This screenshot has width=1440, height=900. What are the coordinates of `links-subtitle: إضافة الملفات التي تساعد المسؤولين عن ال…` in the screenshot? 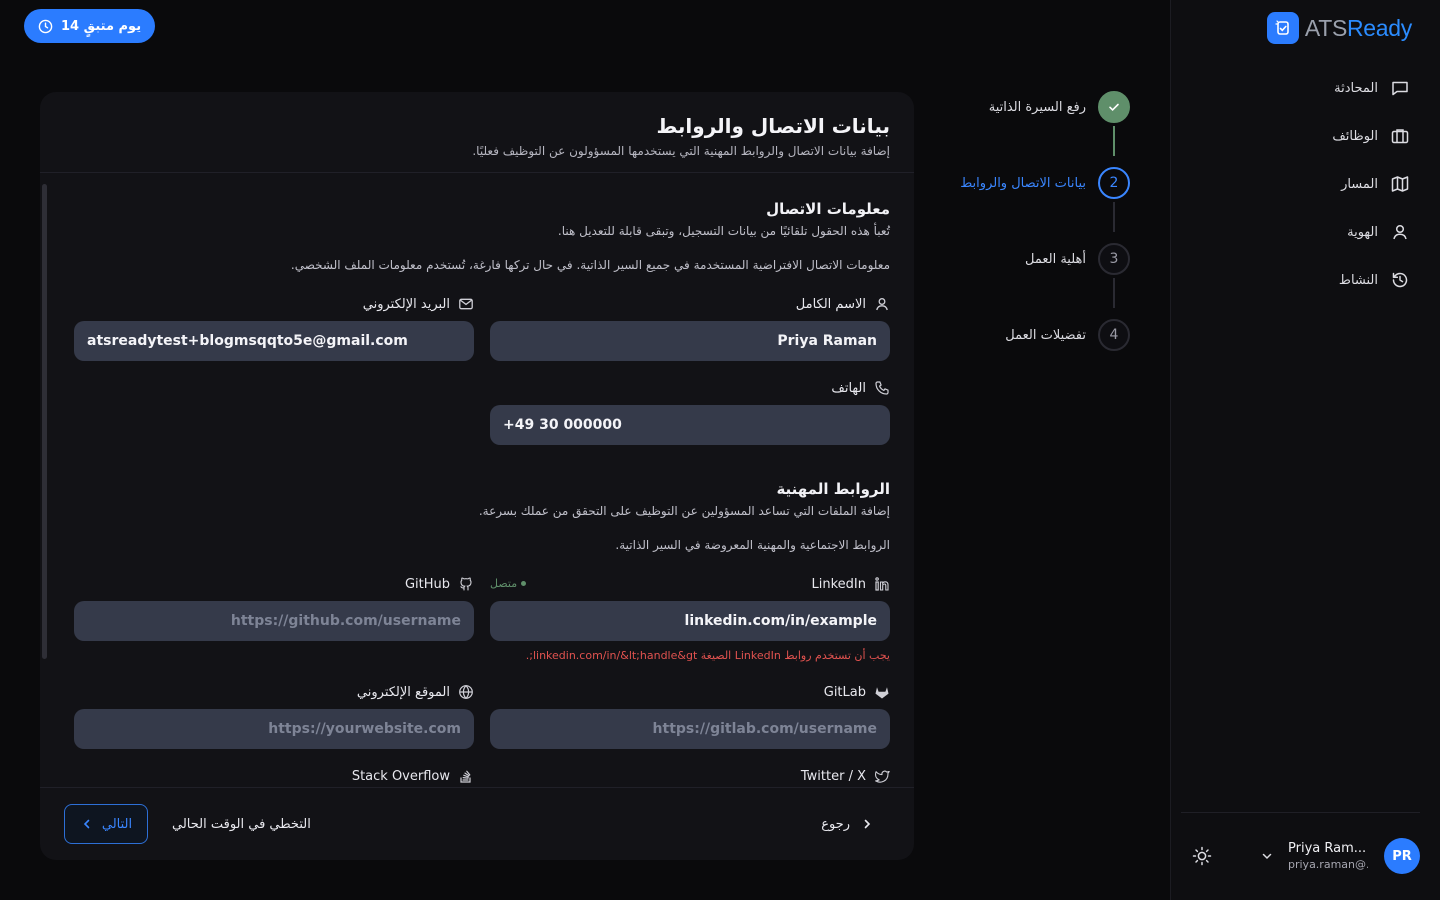 It's located at (684, 511).